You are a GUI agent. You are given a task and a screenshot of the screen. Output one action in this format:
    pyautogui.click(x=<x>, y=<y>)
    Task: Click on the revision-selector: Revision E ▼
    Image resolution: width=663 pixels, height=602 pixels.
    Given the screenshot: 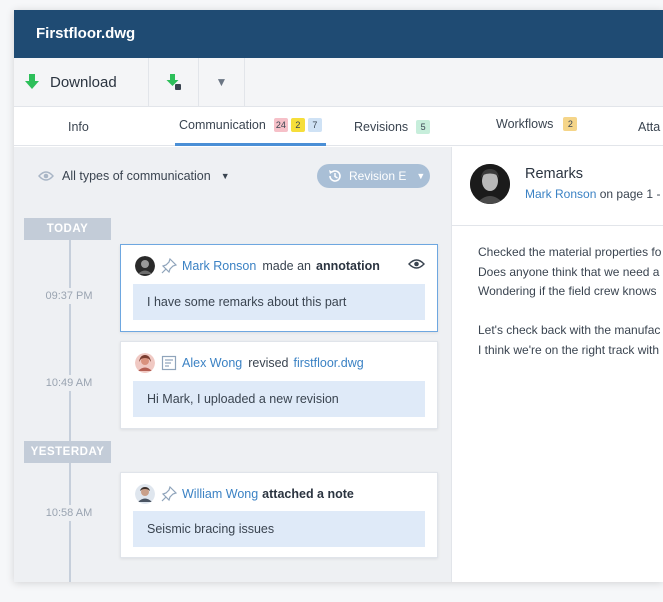 What is the action you would take?
    pyautogui.click(x=373, y=176)
    